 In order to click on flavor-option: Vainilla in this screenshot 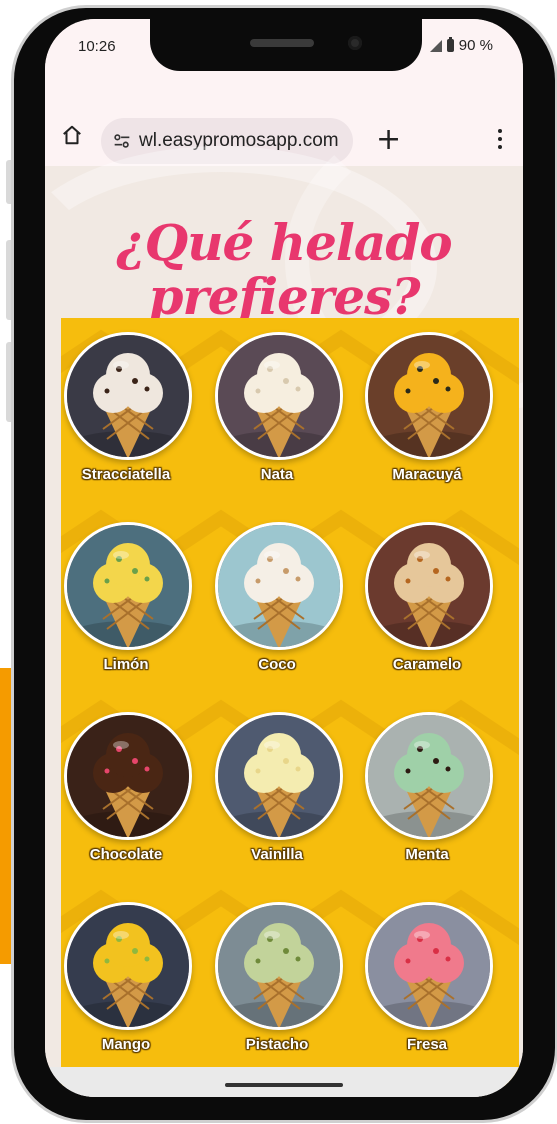, I will do `click(277, 800)`.